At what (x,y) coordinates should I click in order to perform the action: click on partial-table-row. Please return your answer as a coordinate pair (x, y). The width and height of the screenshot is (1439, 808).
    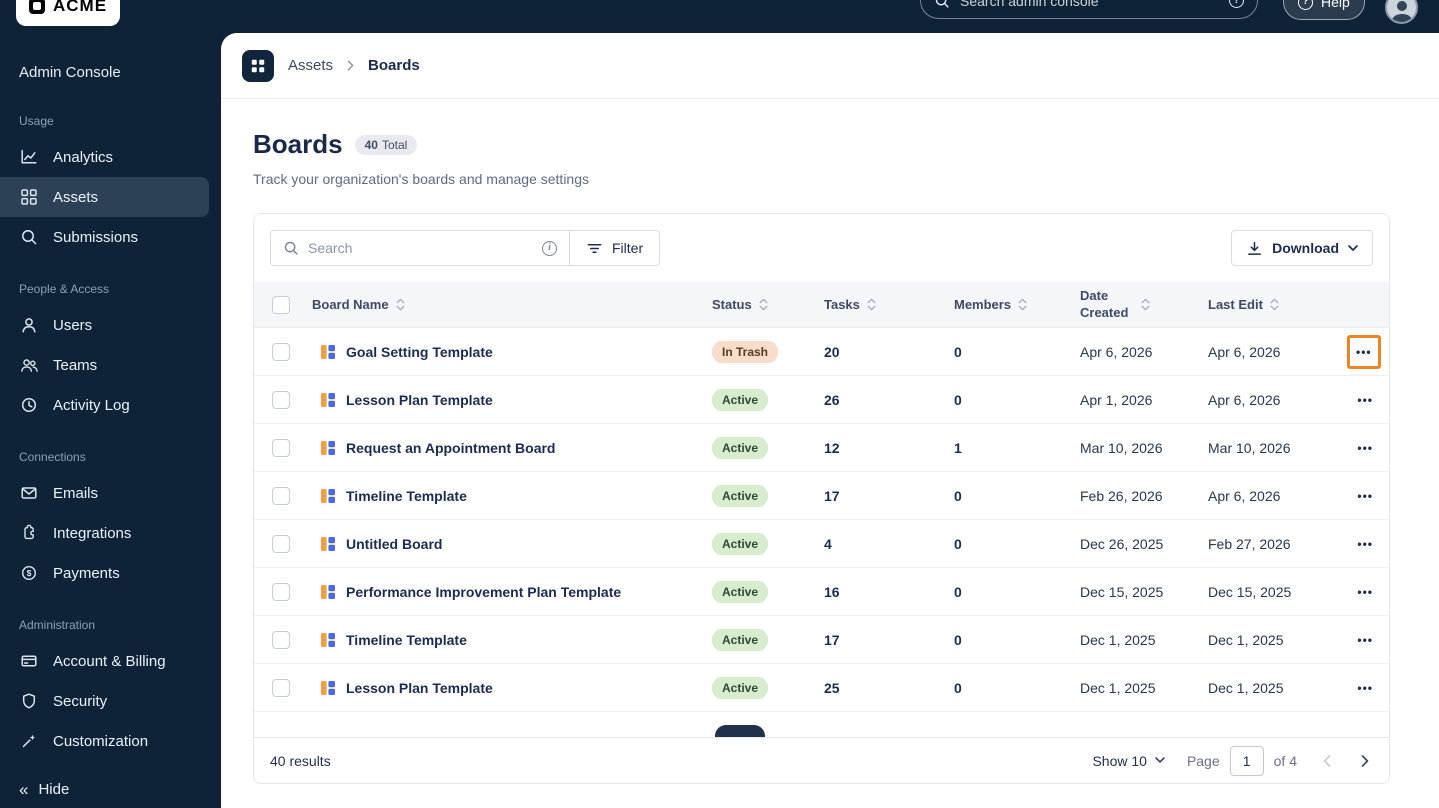
    Looking at the image, I should click on (821, 724).